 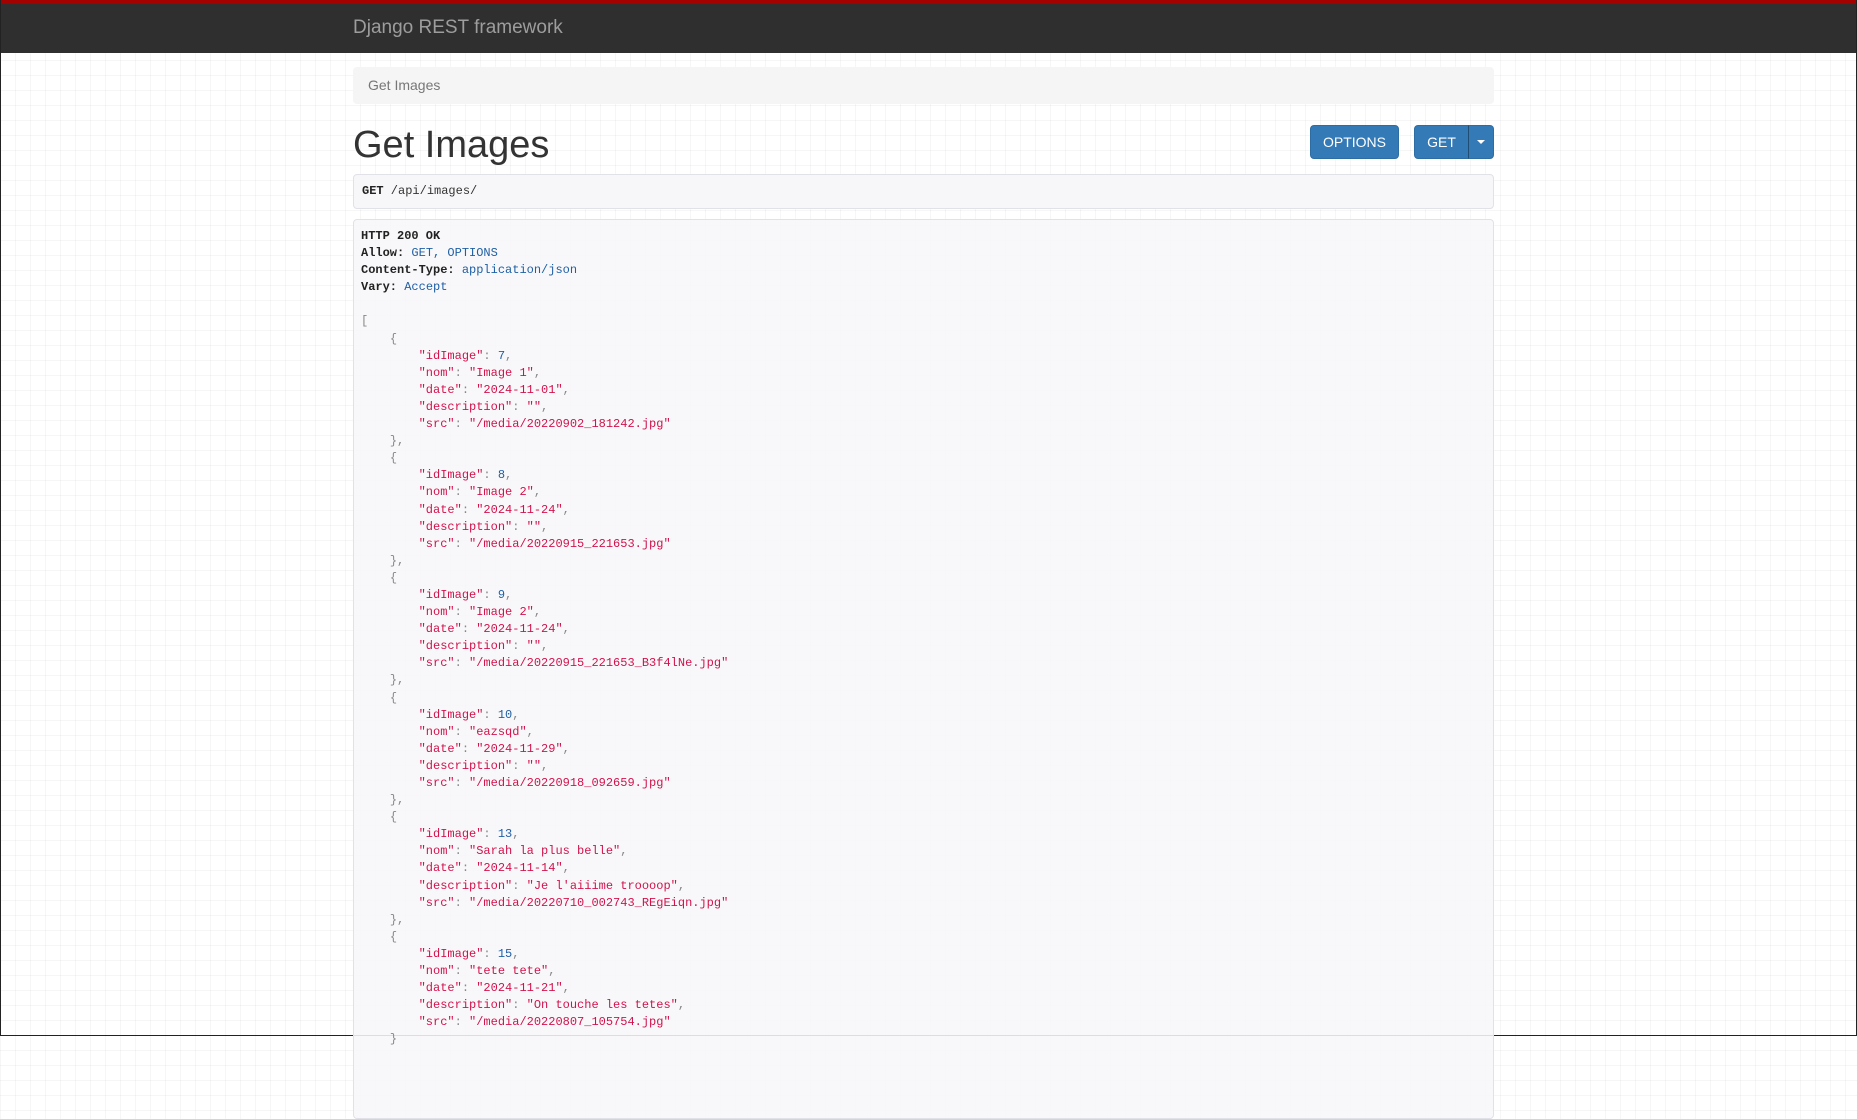 I want to click on json-string: "eazsqd", so click(x=498, y=731).